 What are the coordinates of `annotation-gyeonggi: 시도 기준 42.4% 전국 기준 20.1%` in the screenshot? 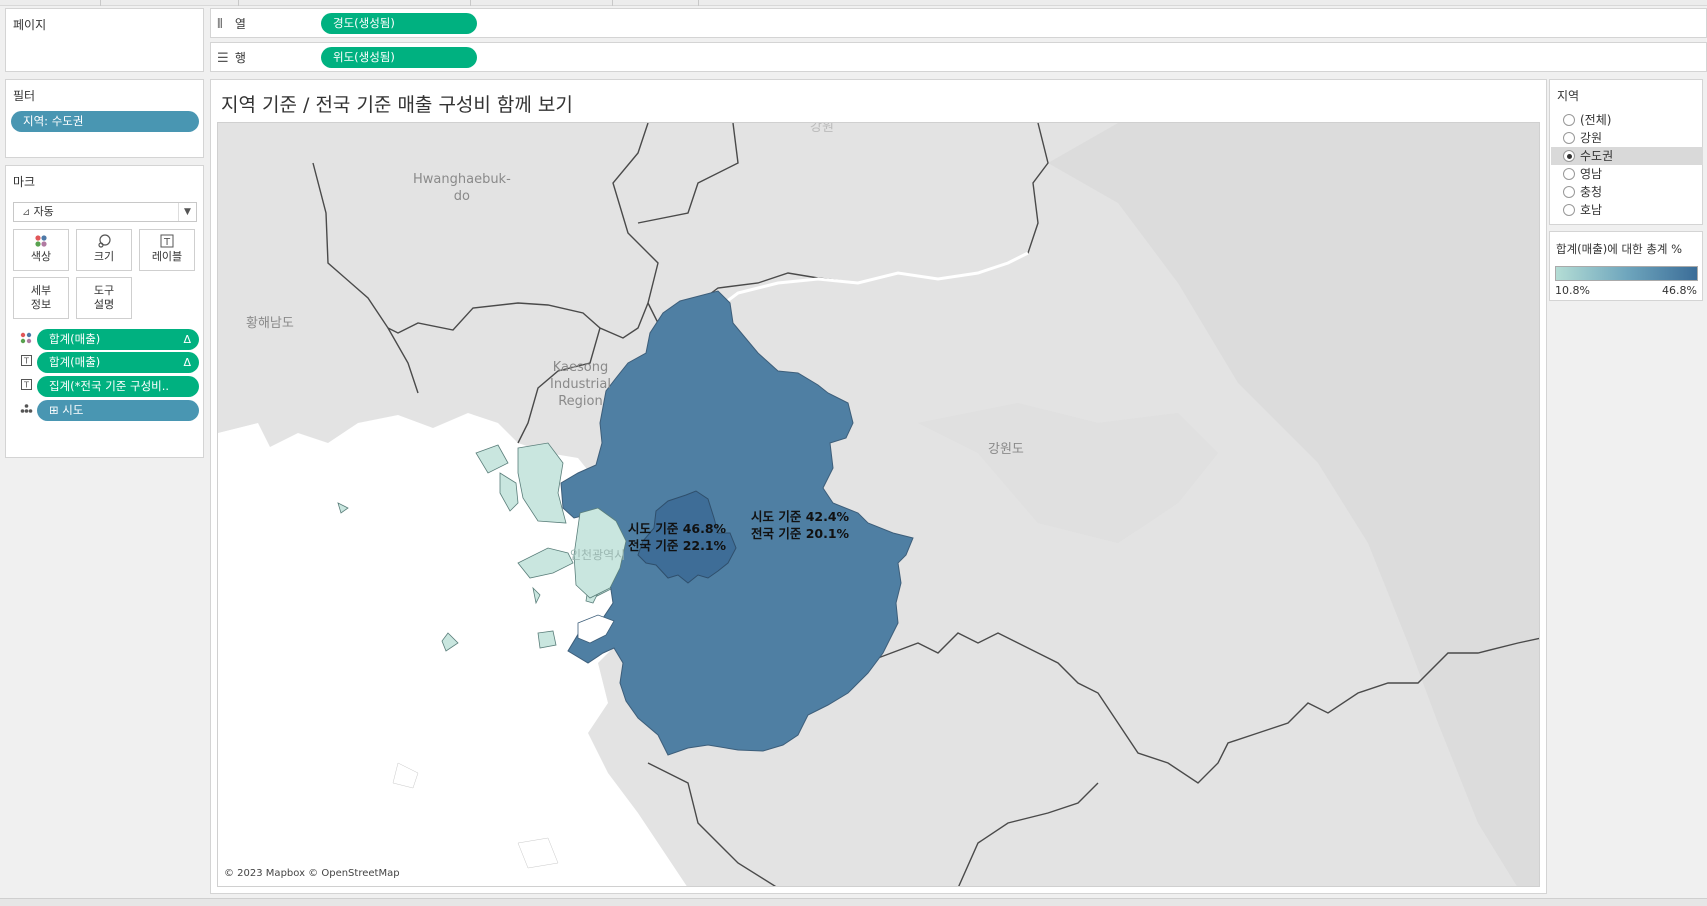 It's located at (800, 525).